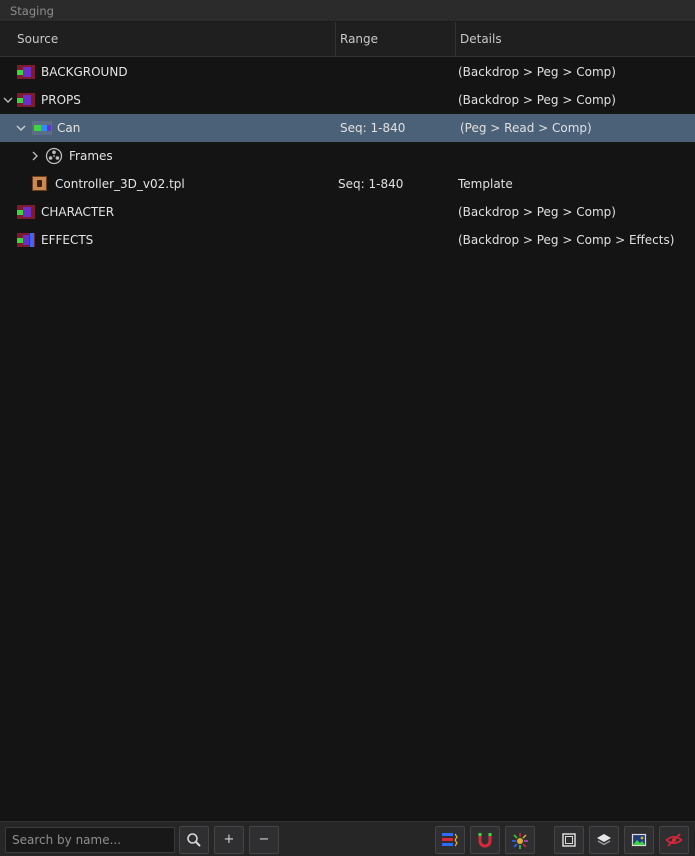 This screenshot has width=695, height=856. I want to click on row-label: Controller_3D_v02.tpl, so click(120, 184).